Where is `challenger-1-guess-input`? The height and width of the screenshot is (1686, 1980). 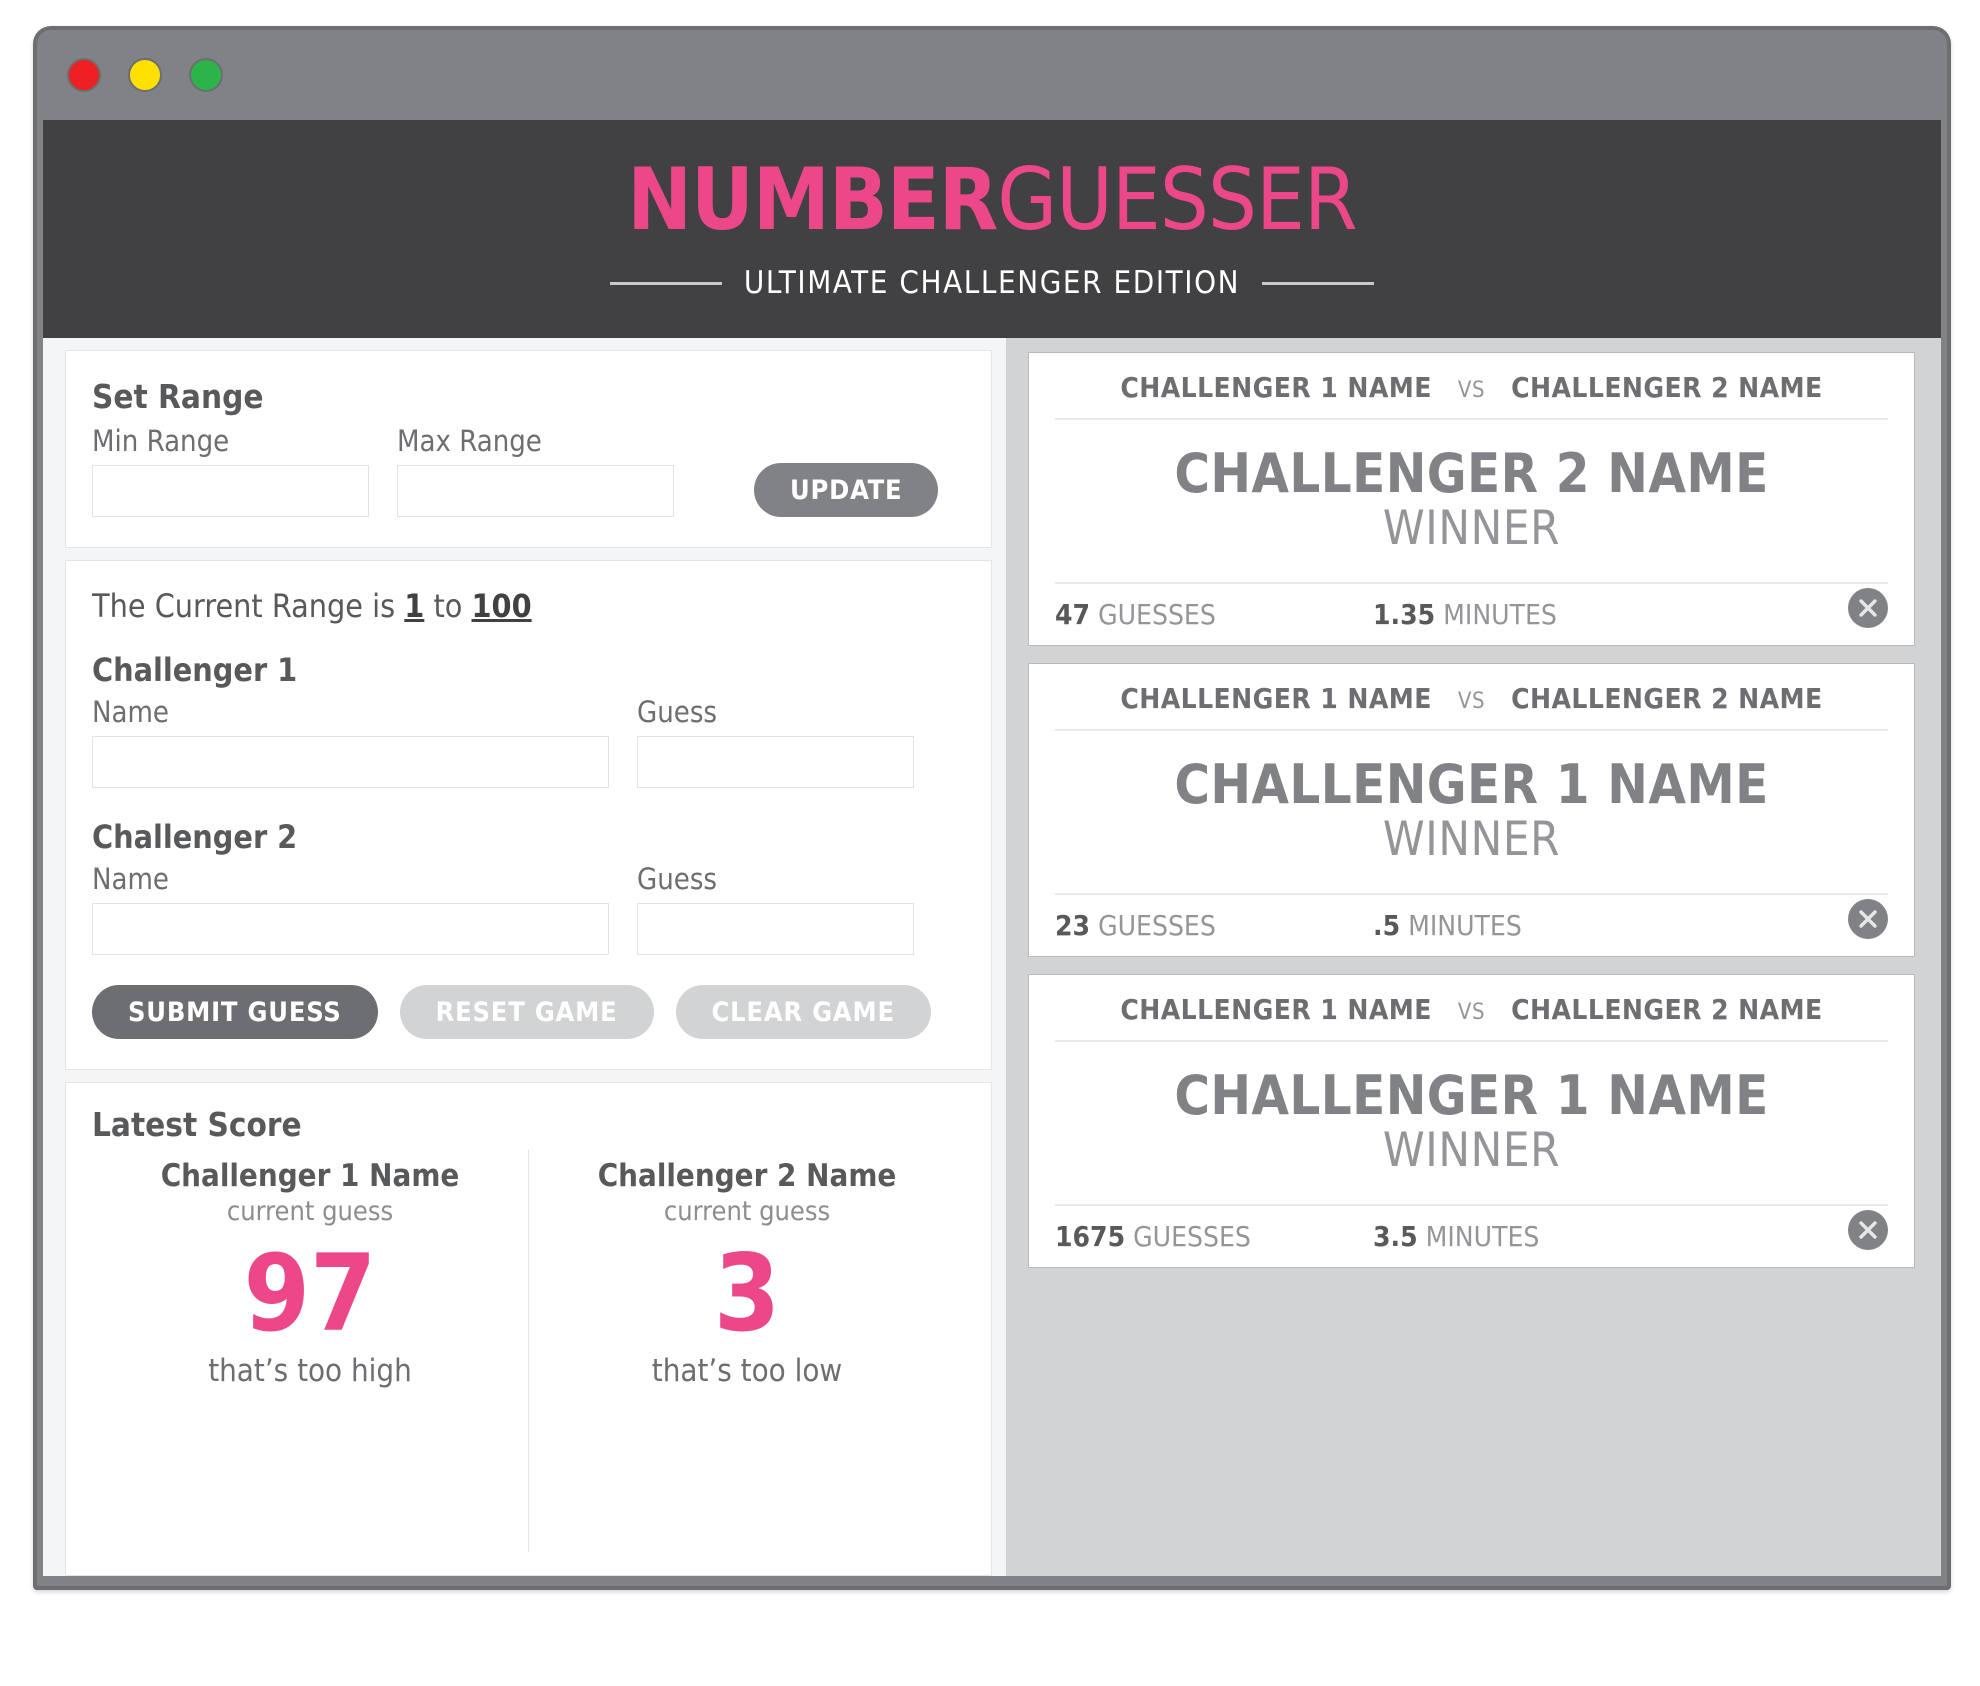
challenger-1-guess-input is located at coordinates (775, 762).